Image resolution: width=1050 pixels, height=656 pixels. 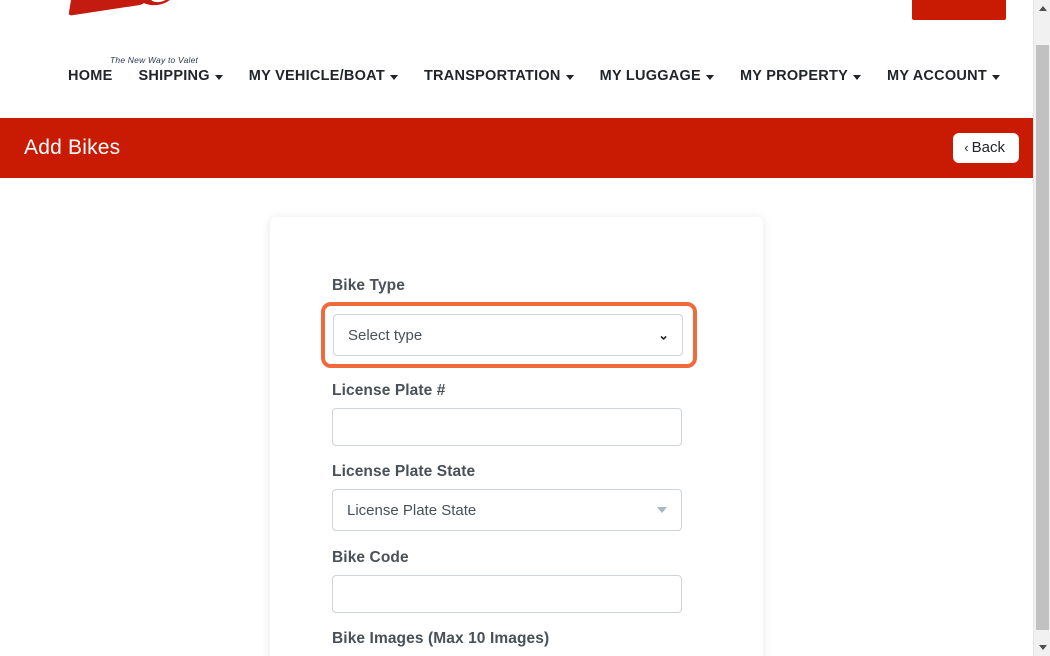 What do you see at coordinates (72, 147) in the screenshot?
I see `page-title: Add Bikes` at bounding box center [72, 147].